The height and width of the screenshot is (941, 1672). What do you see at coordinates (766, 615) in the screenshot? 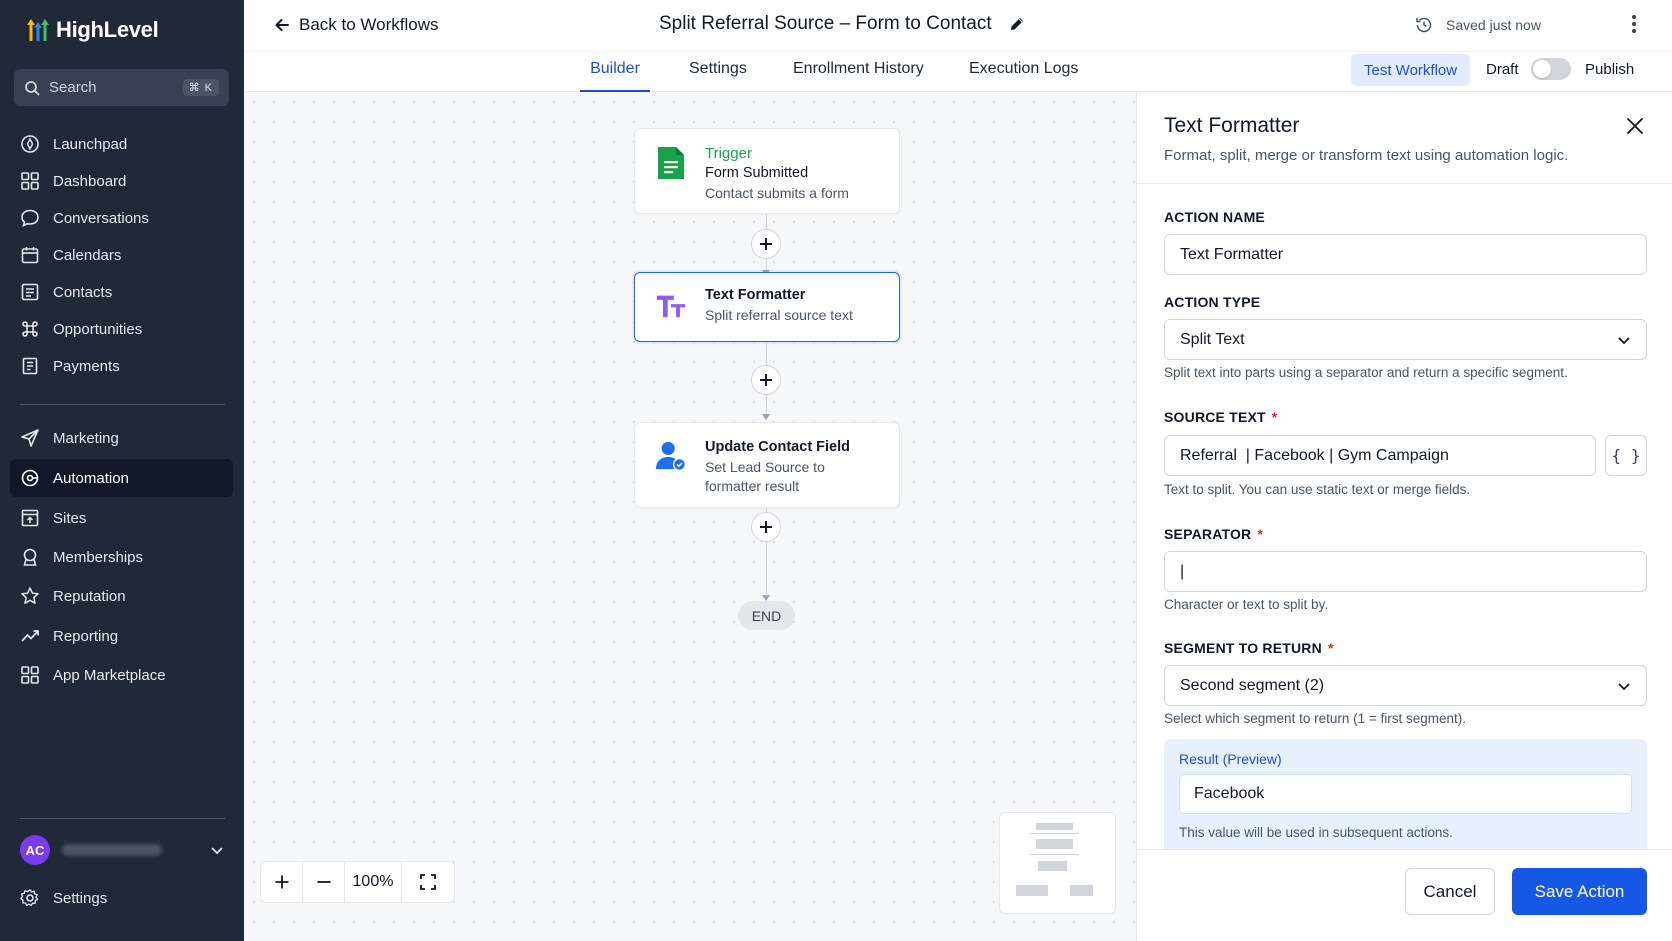
I see `end-node: END` at bounding box center [766, 615].